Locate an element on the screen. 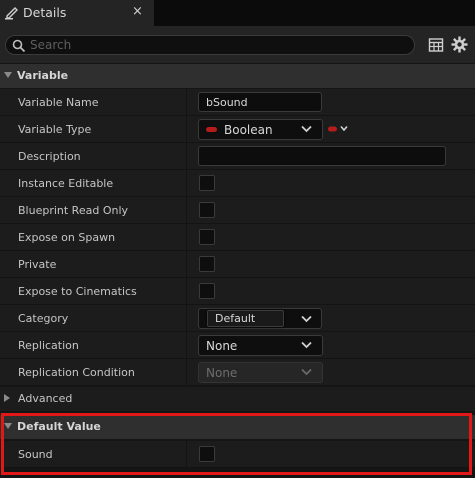 Image resolution: width=475 pixels, height=478 pixels. pin-type-icon is located at coordinates (211, 129).